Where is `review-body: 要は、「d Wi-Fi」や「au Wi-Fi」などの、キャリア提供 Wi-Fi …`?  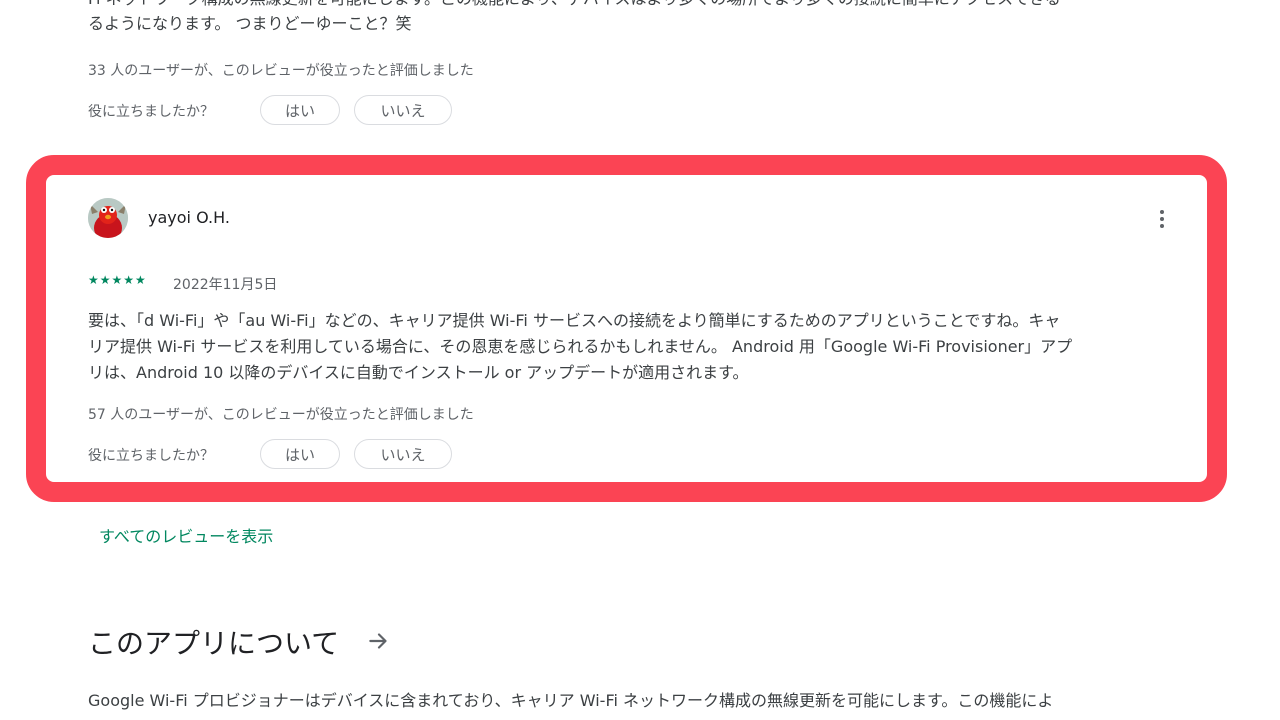
review-body: 要は、「d Wi-Fi」や「au Wi-Fi」などの、キャリア提供 Wi-Fi … is located at coordinates (643, 347).